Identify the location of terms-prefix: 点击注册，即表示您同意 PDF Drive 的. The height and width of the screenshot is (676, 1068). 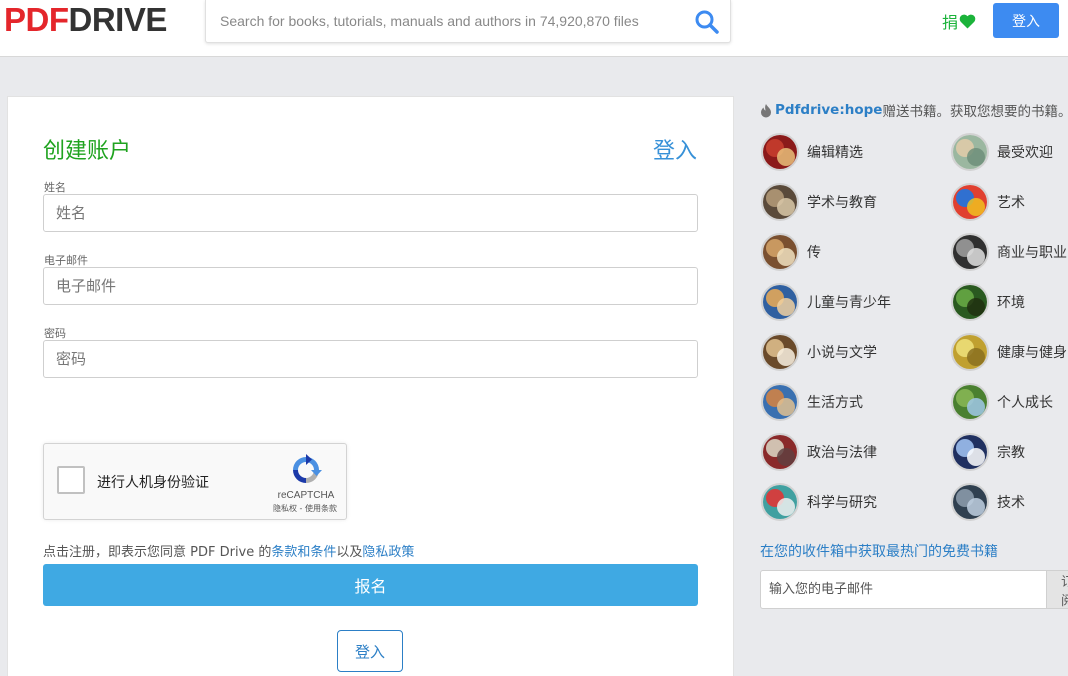
(157, 552).